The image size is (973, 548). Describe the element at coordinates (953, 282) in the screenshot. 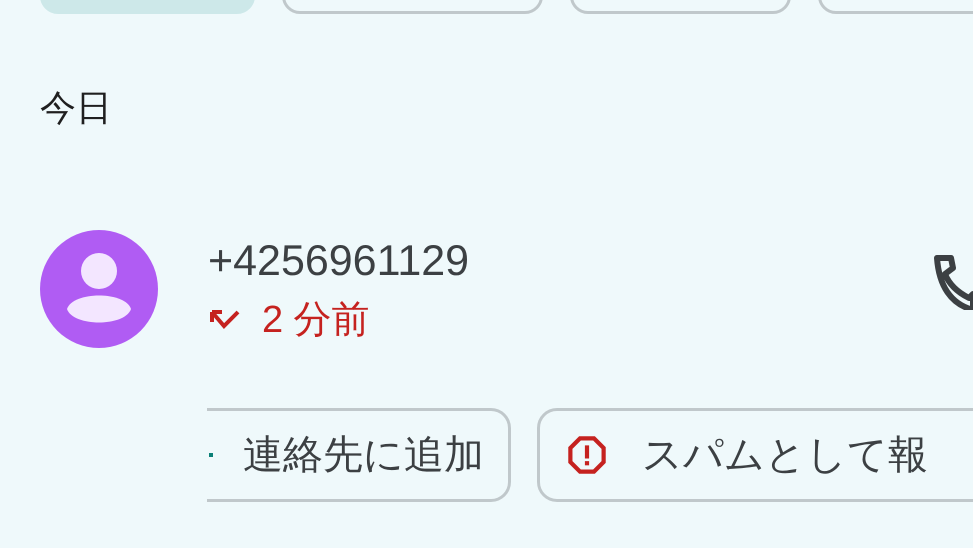

I see `phone-icon` at that location.